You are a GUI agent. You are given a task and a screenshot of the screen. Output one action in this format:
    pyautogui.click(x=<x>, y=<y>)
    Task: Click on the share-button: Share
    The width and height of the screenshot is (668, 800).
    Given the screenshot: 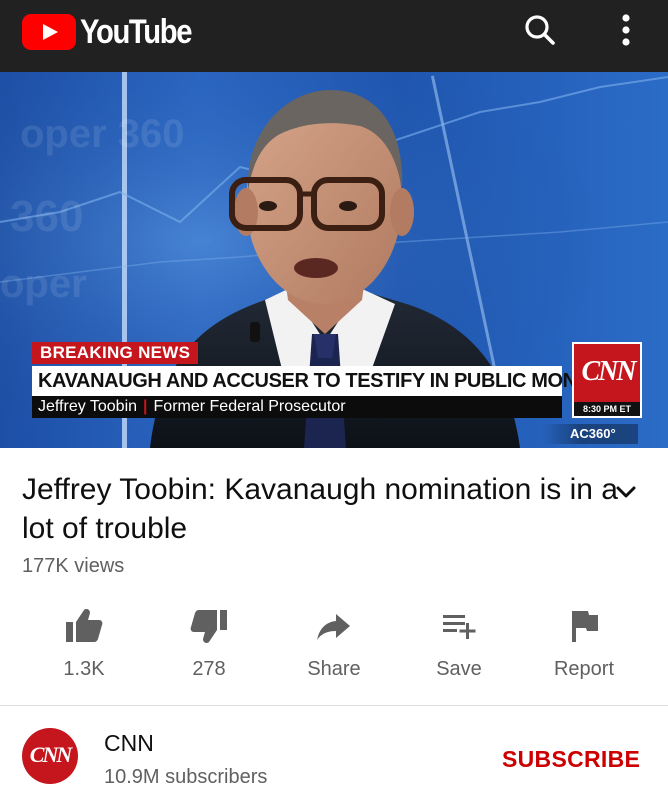 What is the action you would take?
    pyautogui.click(x=334, y=650)
    